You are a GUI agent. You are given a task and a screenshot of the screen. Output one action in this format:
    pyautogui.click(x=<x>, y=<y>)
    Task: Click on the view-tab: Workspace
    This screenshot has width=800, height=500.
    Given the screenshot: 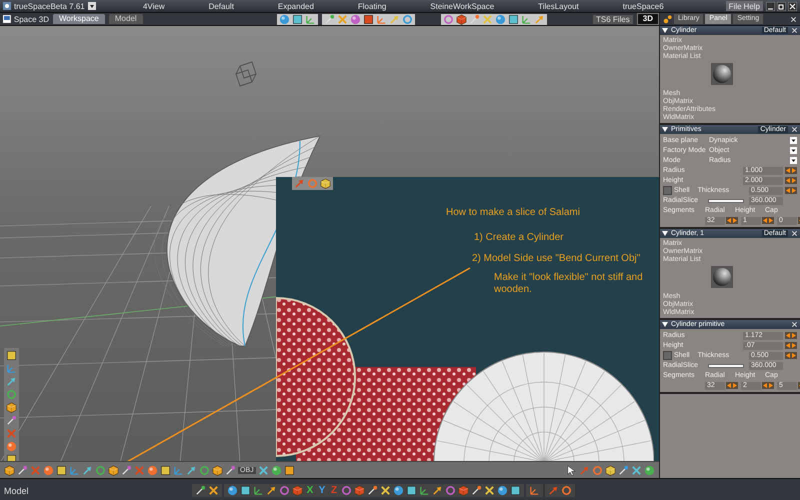 What is the action you would take?
    pyautogui.click(x=79, y=19)
    